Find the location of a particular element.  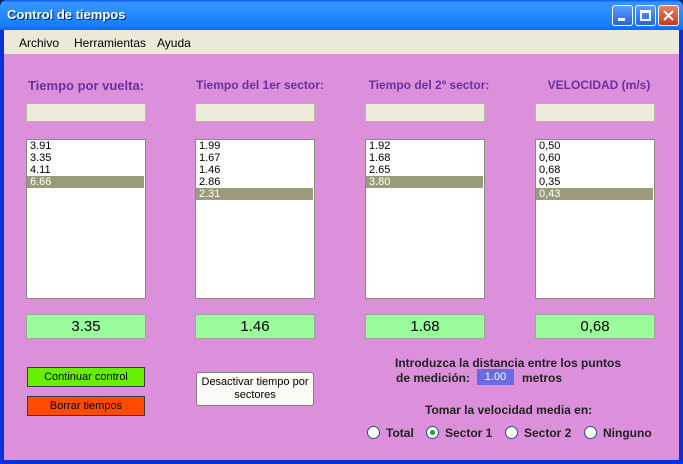

header-sector-1: Tiempo del 1er sector: is located at coordinates (260, 85).